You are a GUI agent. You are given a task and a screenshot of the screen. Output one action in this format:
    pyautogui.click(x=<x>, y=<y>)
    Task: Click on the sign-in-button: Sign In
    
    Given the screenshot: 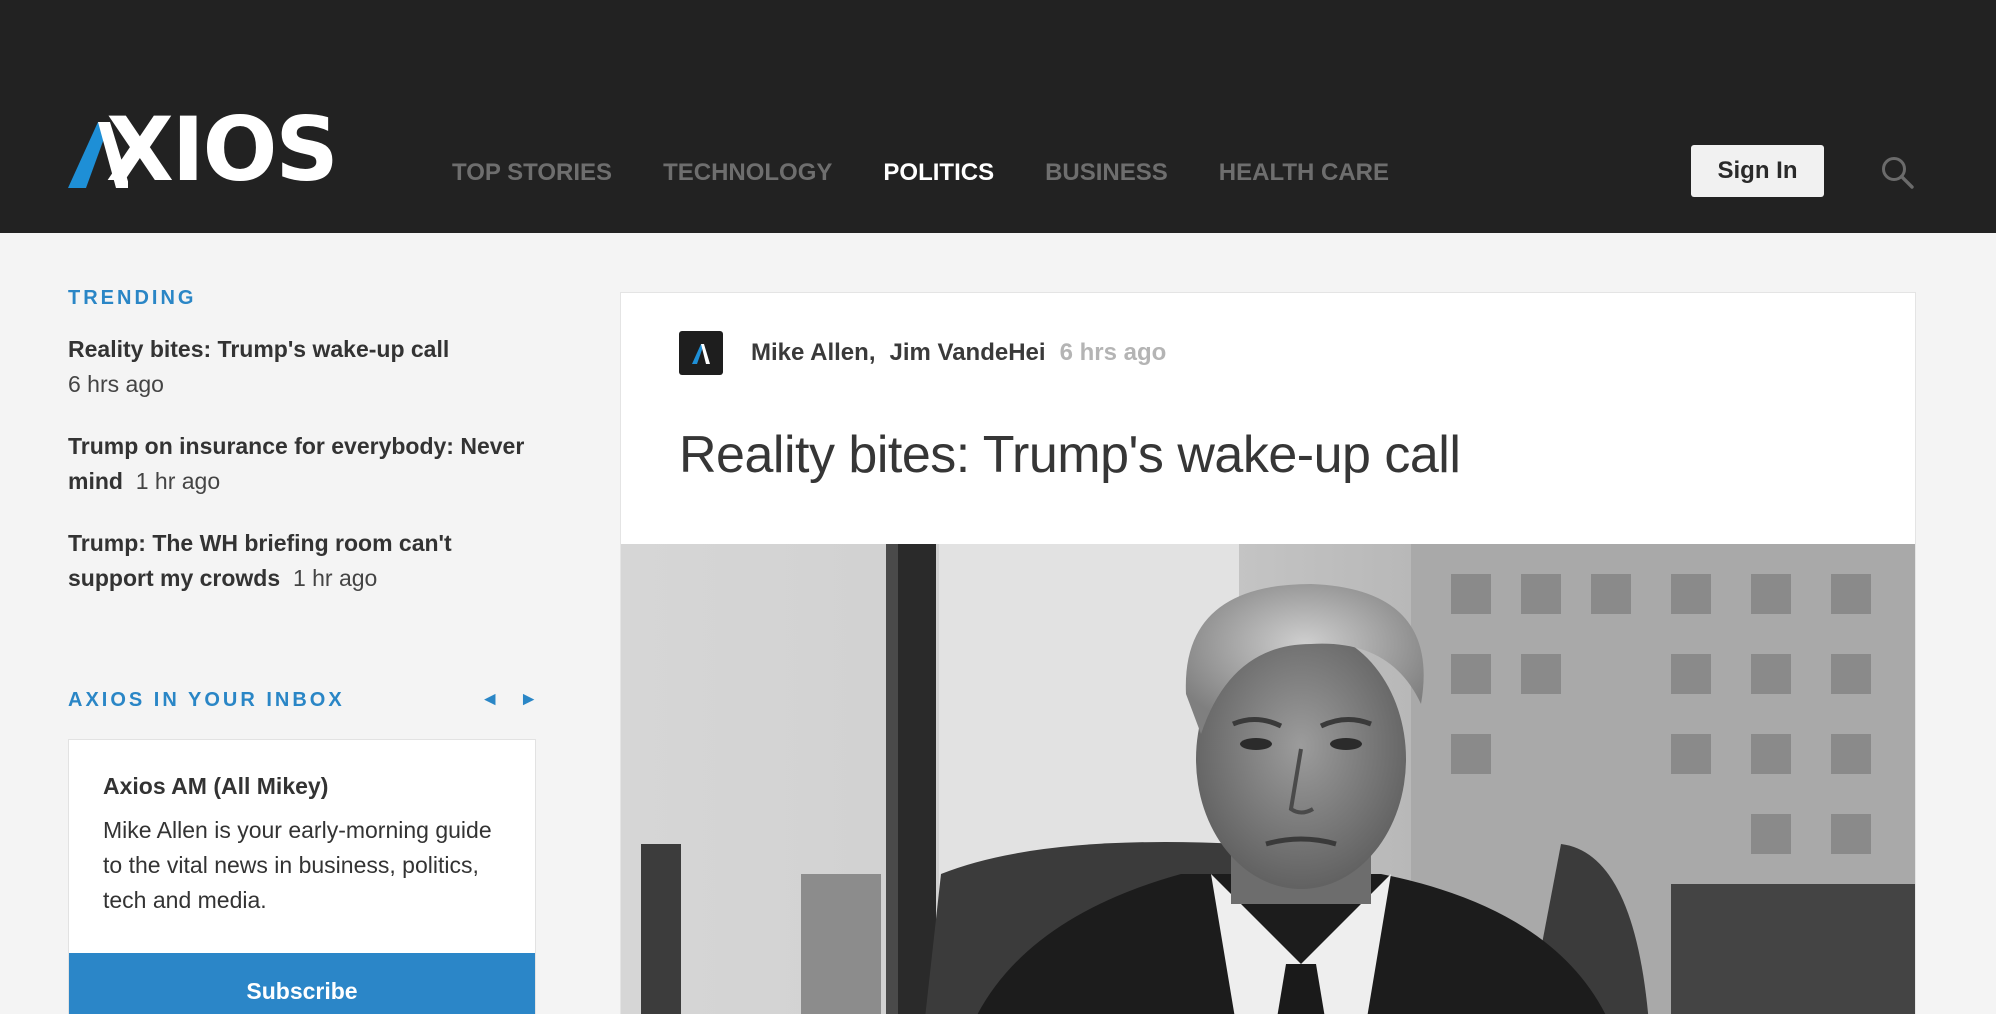 What is the action you would take?
    pyautogui.click(x=1757, y=171)
    